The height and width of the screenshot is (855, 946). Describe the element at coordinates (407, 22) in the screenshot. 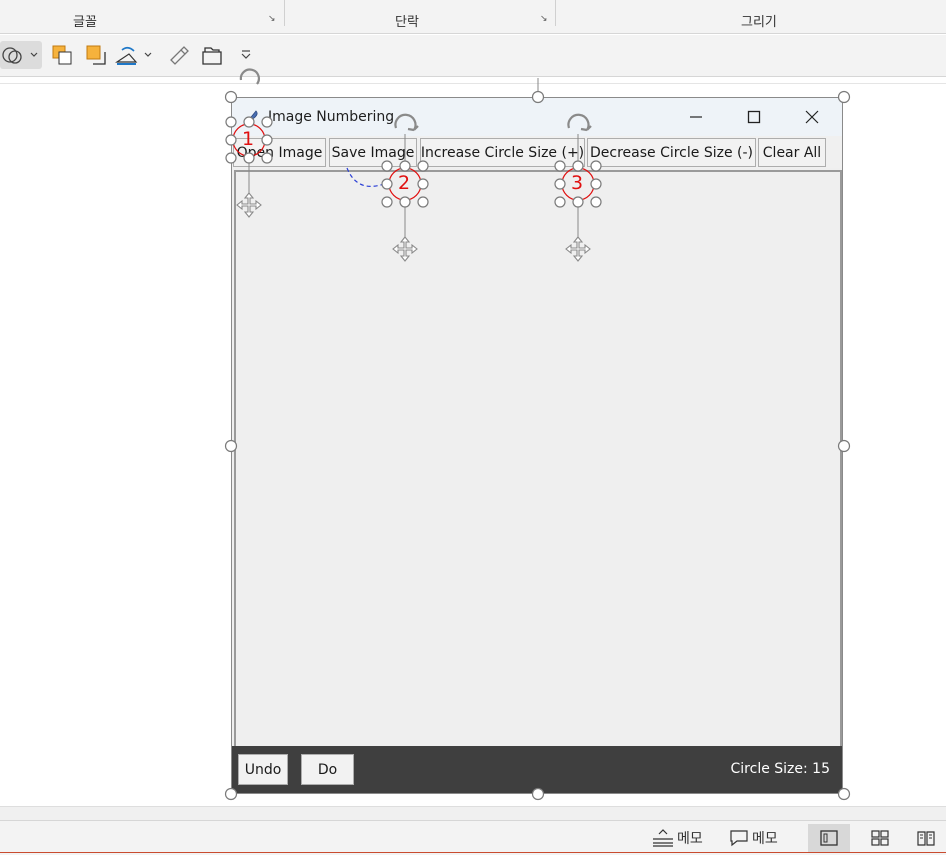

I see `ribbon-group-paragraph-label: 단락` at that location.